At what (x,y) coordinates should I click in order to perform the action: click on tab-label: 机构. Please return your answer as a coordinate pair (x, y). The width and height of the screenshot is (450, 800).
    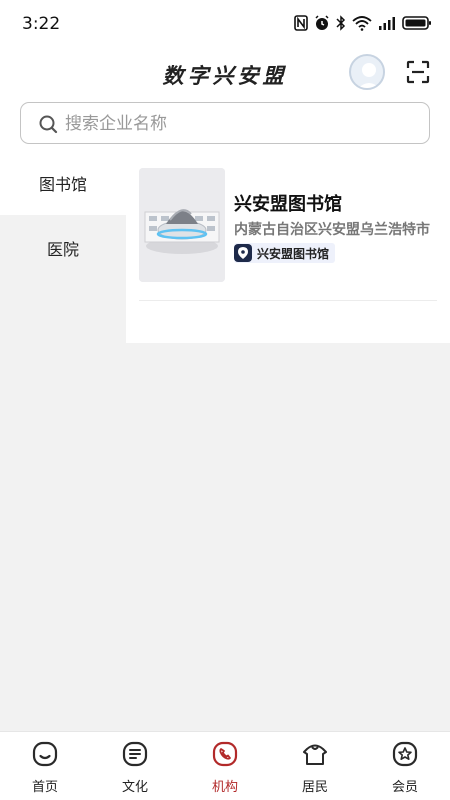
    Looking at the image, I should click on (224, 787).